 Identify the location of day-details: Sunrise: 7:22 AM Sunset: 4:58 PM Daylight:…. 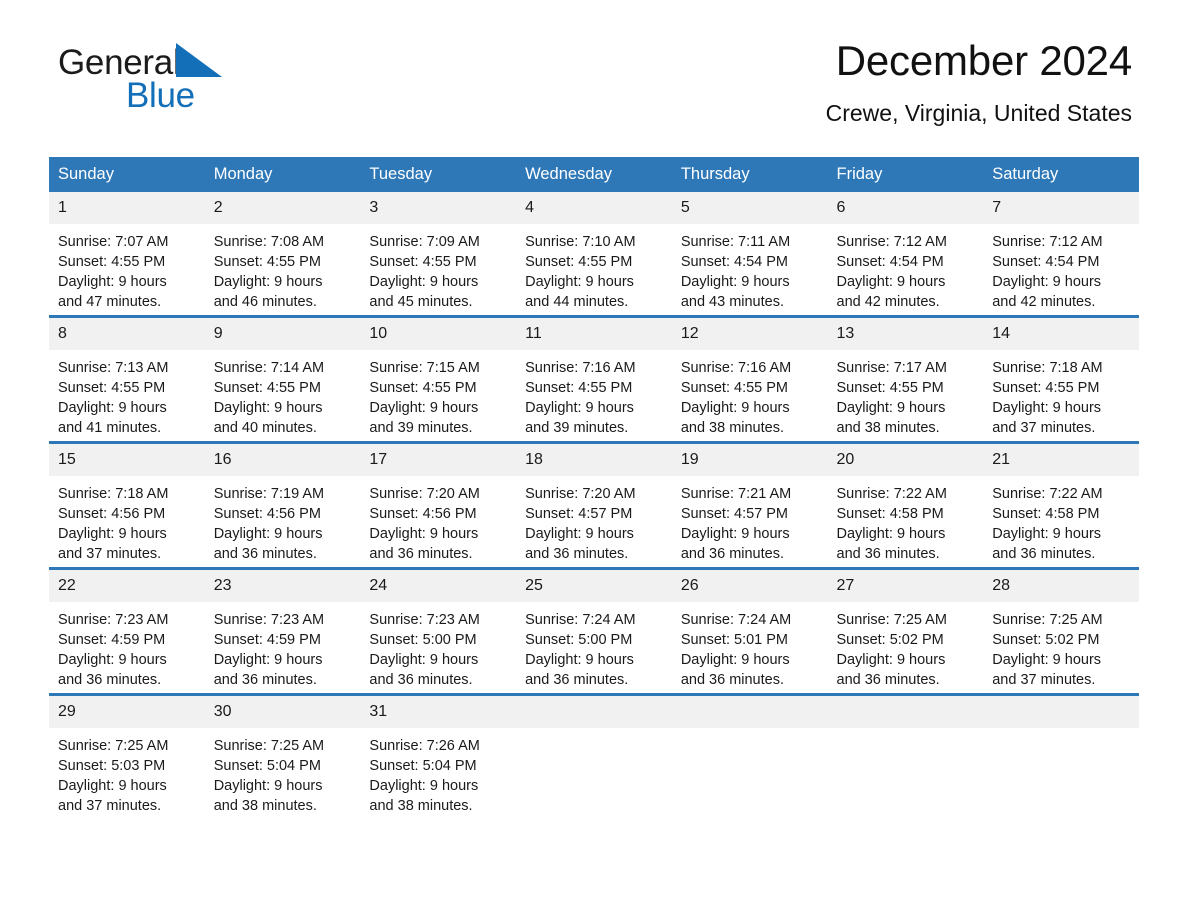
(906, 520).